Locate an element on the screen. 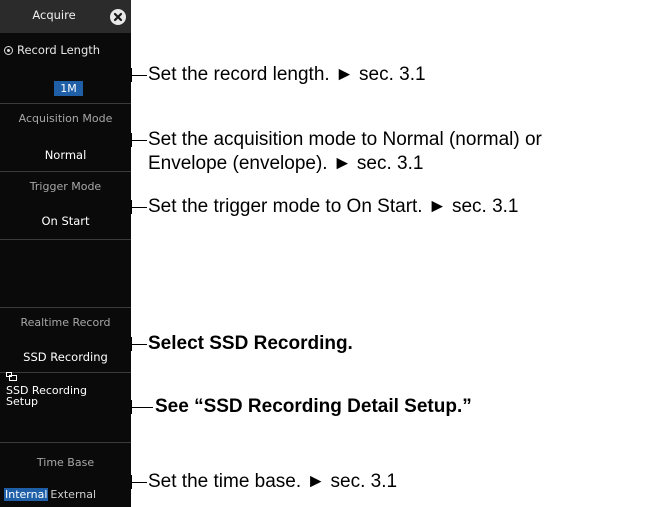 This screenshot has height=507, width=653. time-base-internal: Internal is located at coordinates (26, 494).